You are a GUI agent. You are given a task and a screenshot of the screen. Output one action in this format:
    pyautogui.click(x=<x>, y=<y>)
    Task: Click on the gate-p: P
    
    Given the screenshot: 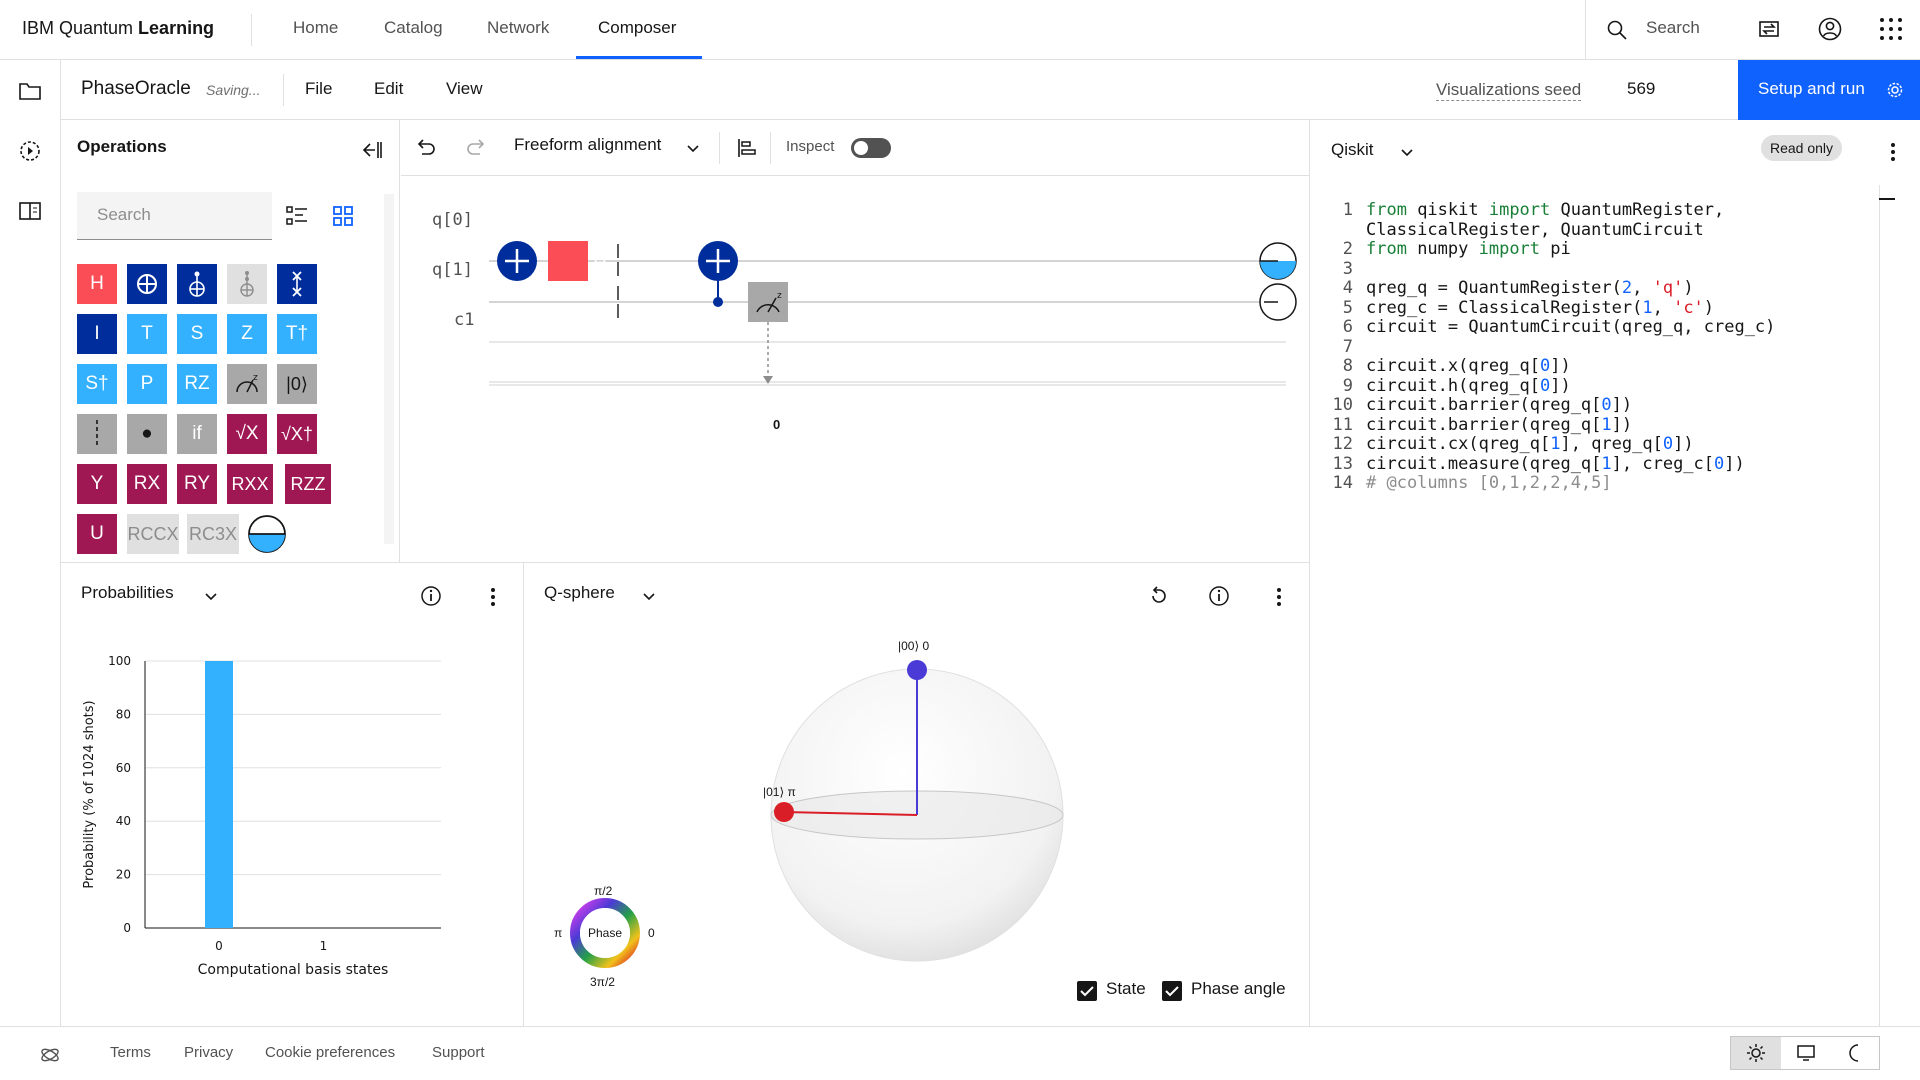 What is the action you would take?
    pyautogui.click(x=147, y=384)
    